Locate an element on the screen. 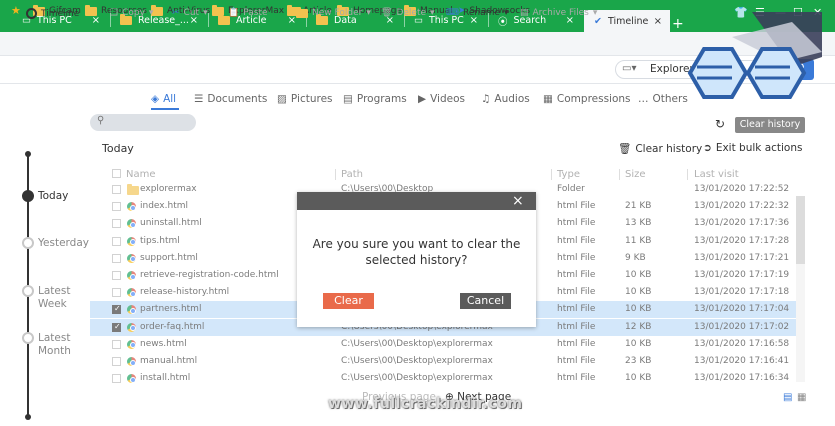 This screenshot has width=835, height=426. today-node-icon is located at coordinates (28, 196).